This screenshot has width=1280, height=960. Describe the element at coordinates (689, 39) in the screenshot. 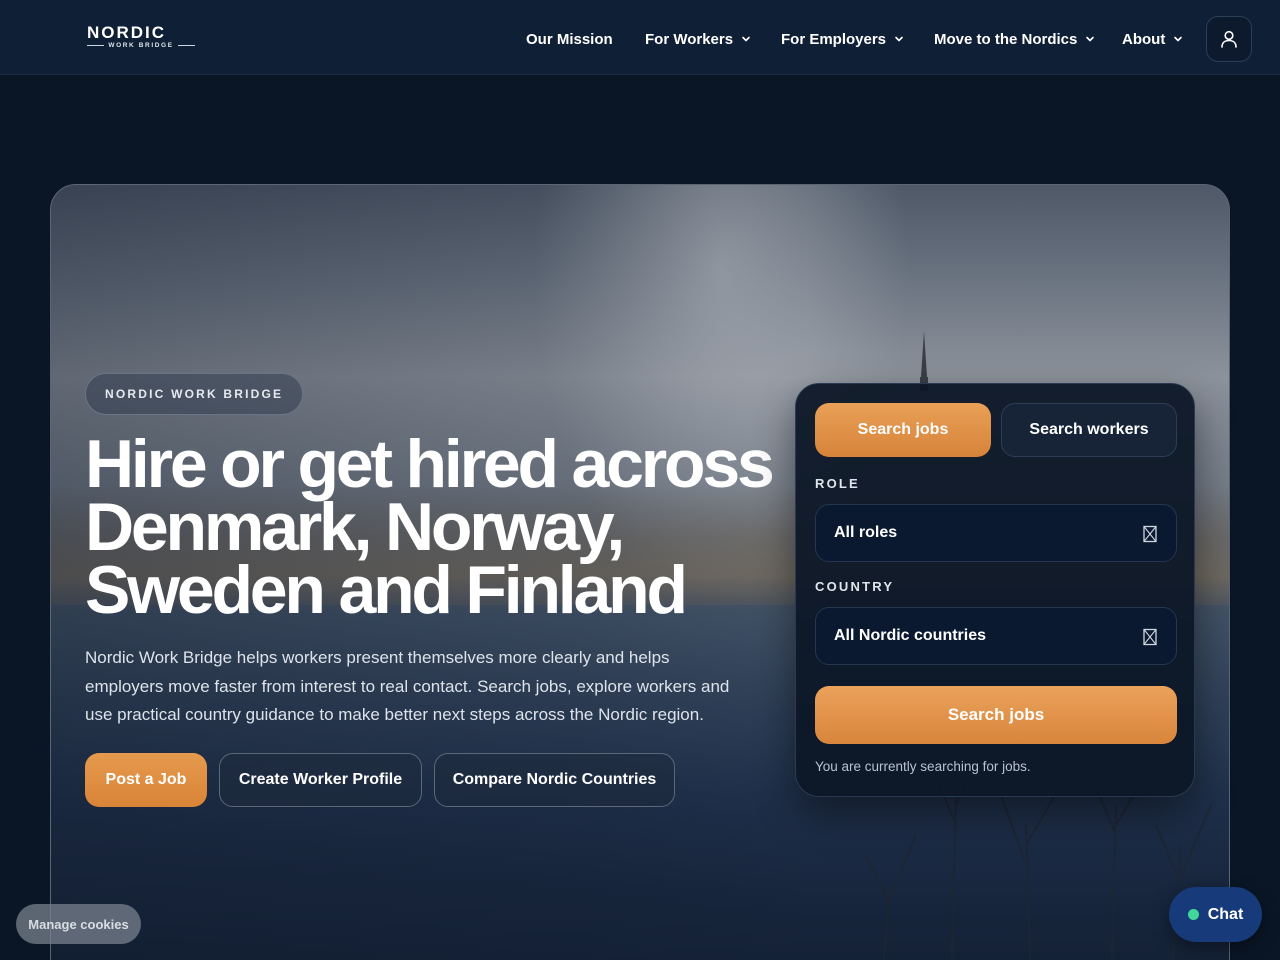

I see `nav-label: For Workers` at that location.